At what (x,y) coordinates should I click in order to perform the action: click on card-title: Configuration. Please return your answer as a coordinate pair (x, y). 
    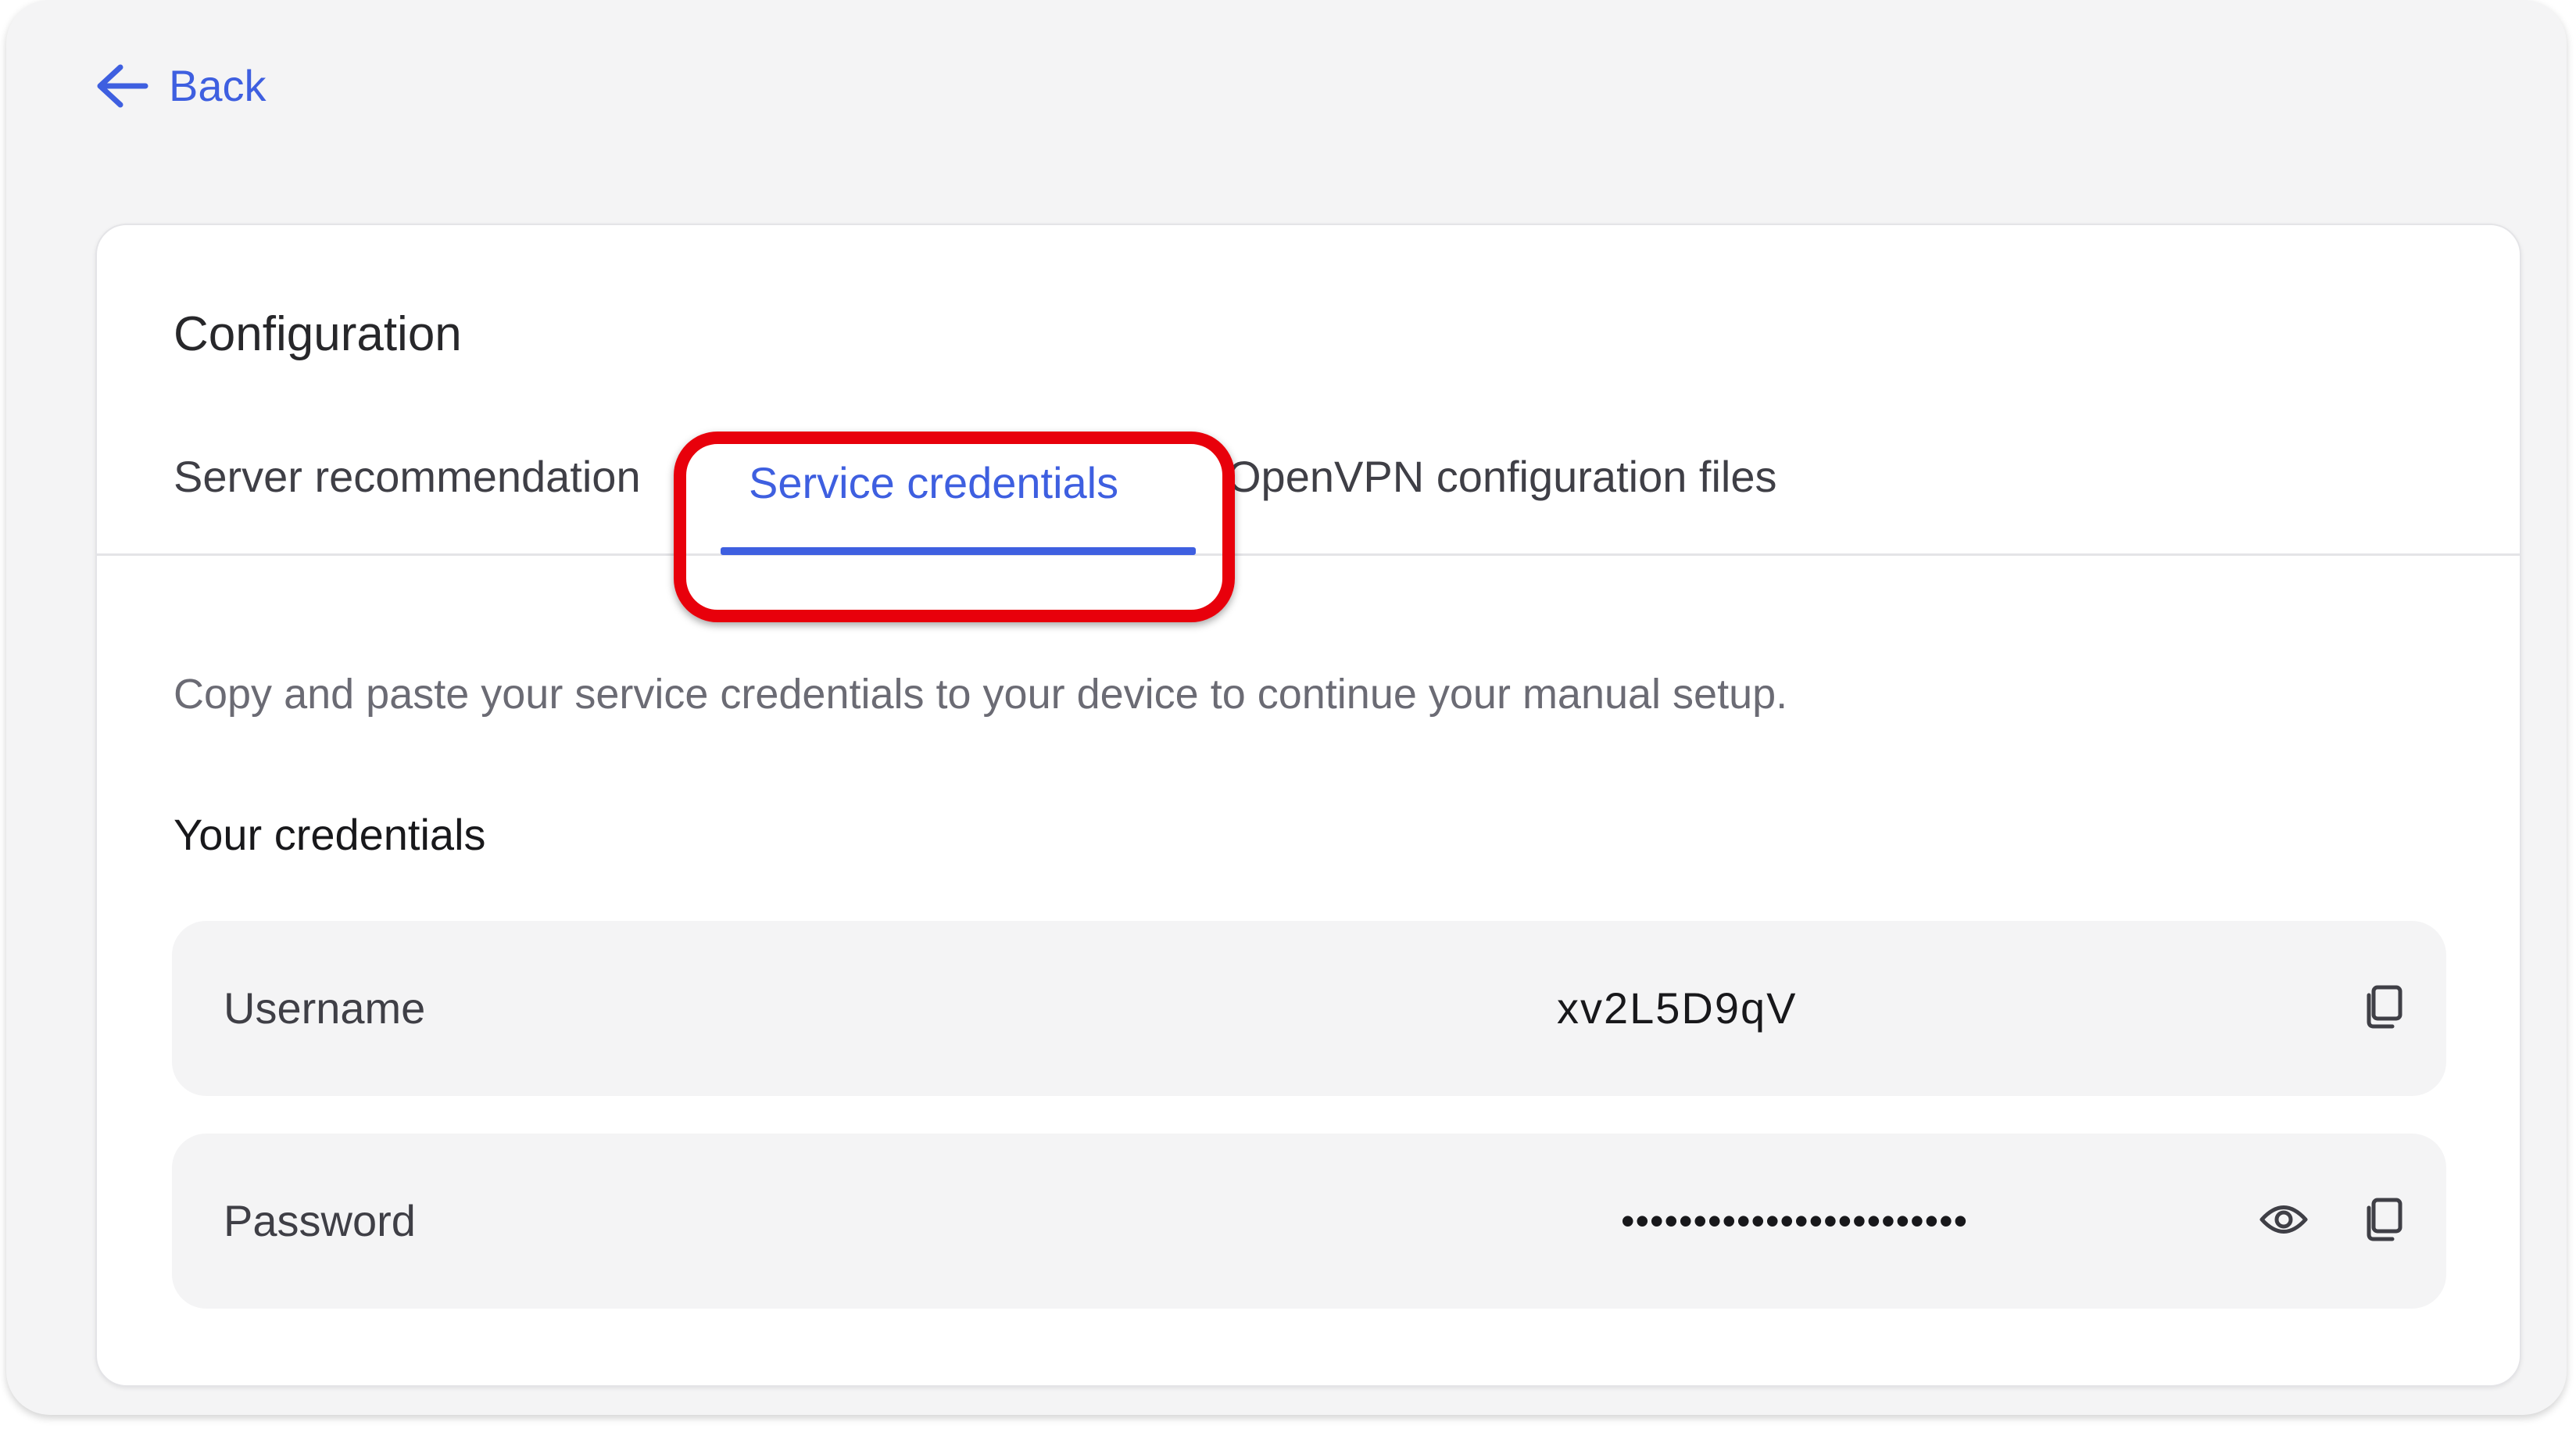
    Looking at the image, I should click on (318, 334).